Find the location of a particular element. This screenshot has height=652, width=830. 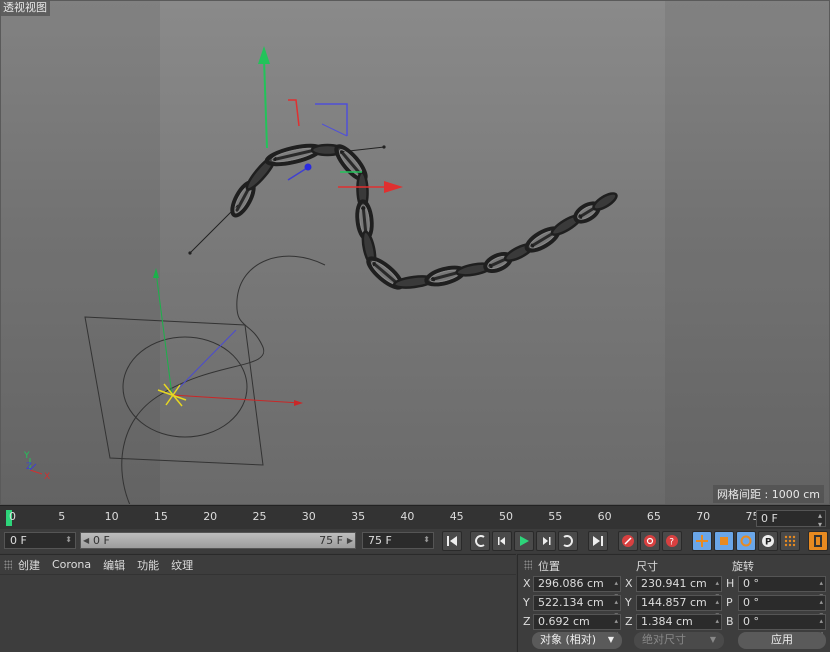

size-x-value: 230.941 cm is located at coordinates (674, 583).